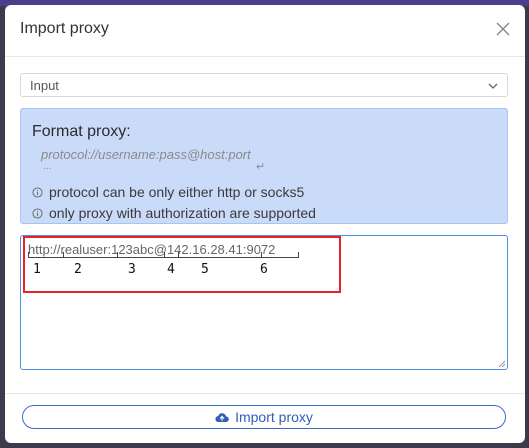 The width and height of the screenshot is (529, 448). What do you see at coordinates (493, 86) in the screenshot?
I see `chevron-down-icon` at bounding box center [493, 86].